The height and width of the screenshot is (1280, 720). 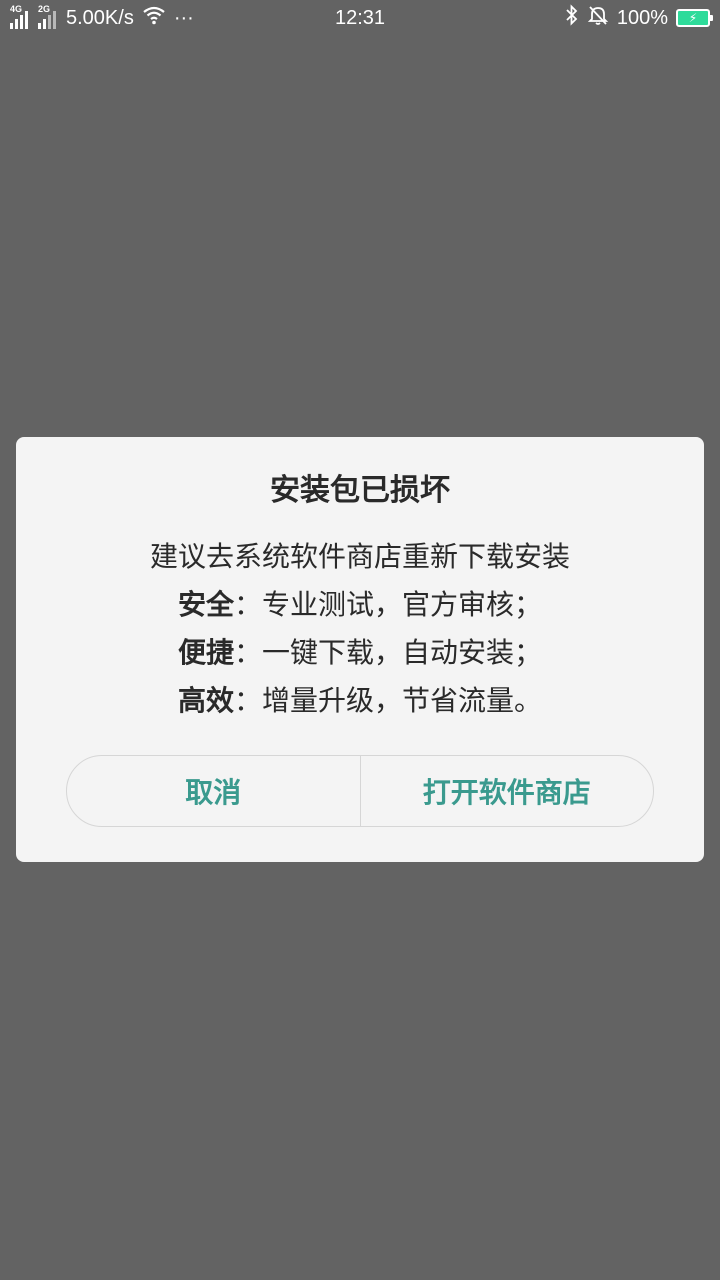 I want to click on status-right: 100% ⚡, so click(x=639, y=18).